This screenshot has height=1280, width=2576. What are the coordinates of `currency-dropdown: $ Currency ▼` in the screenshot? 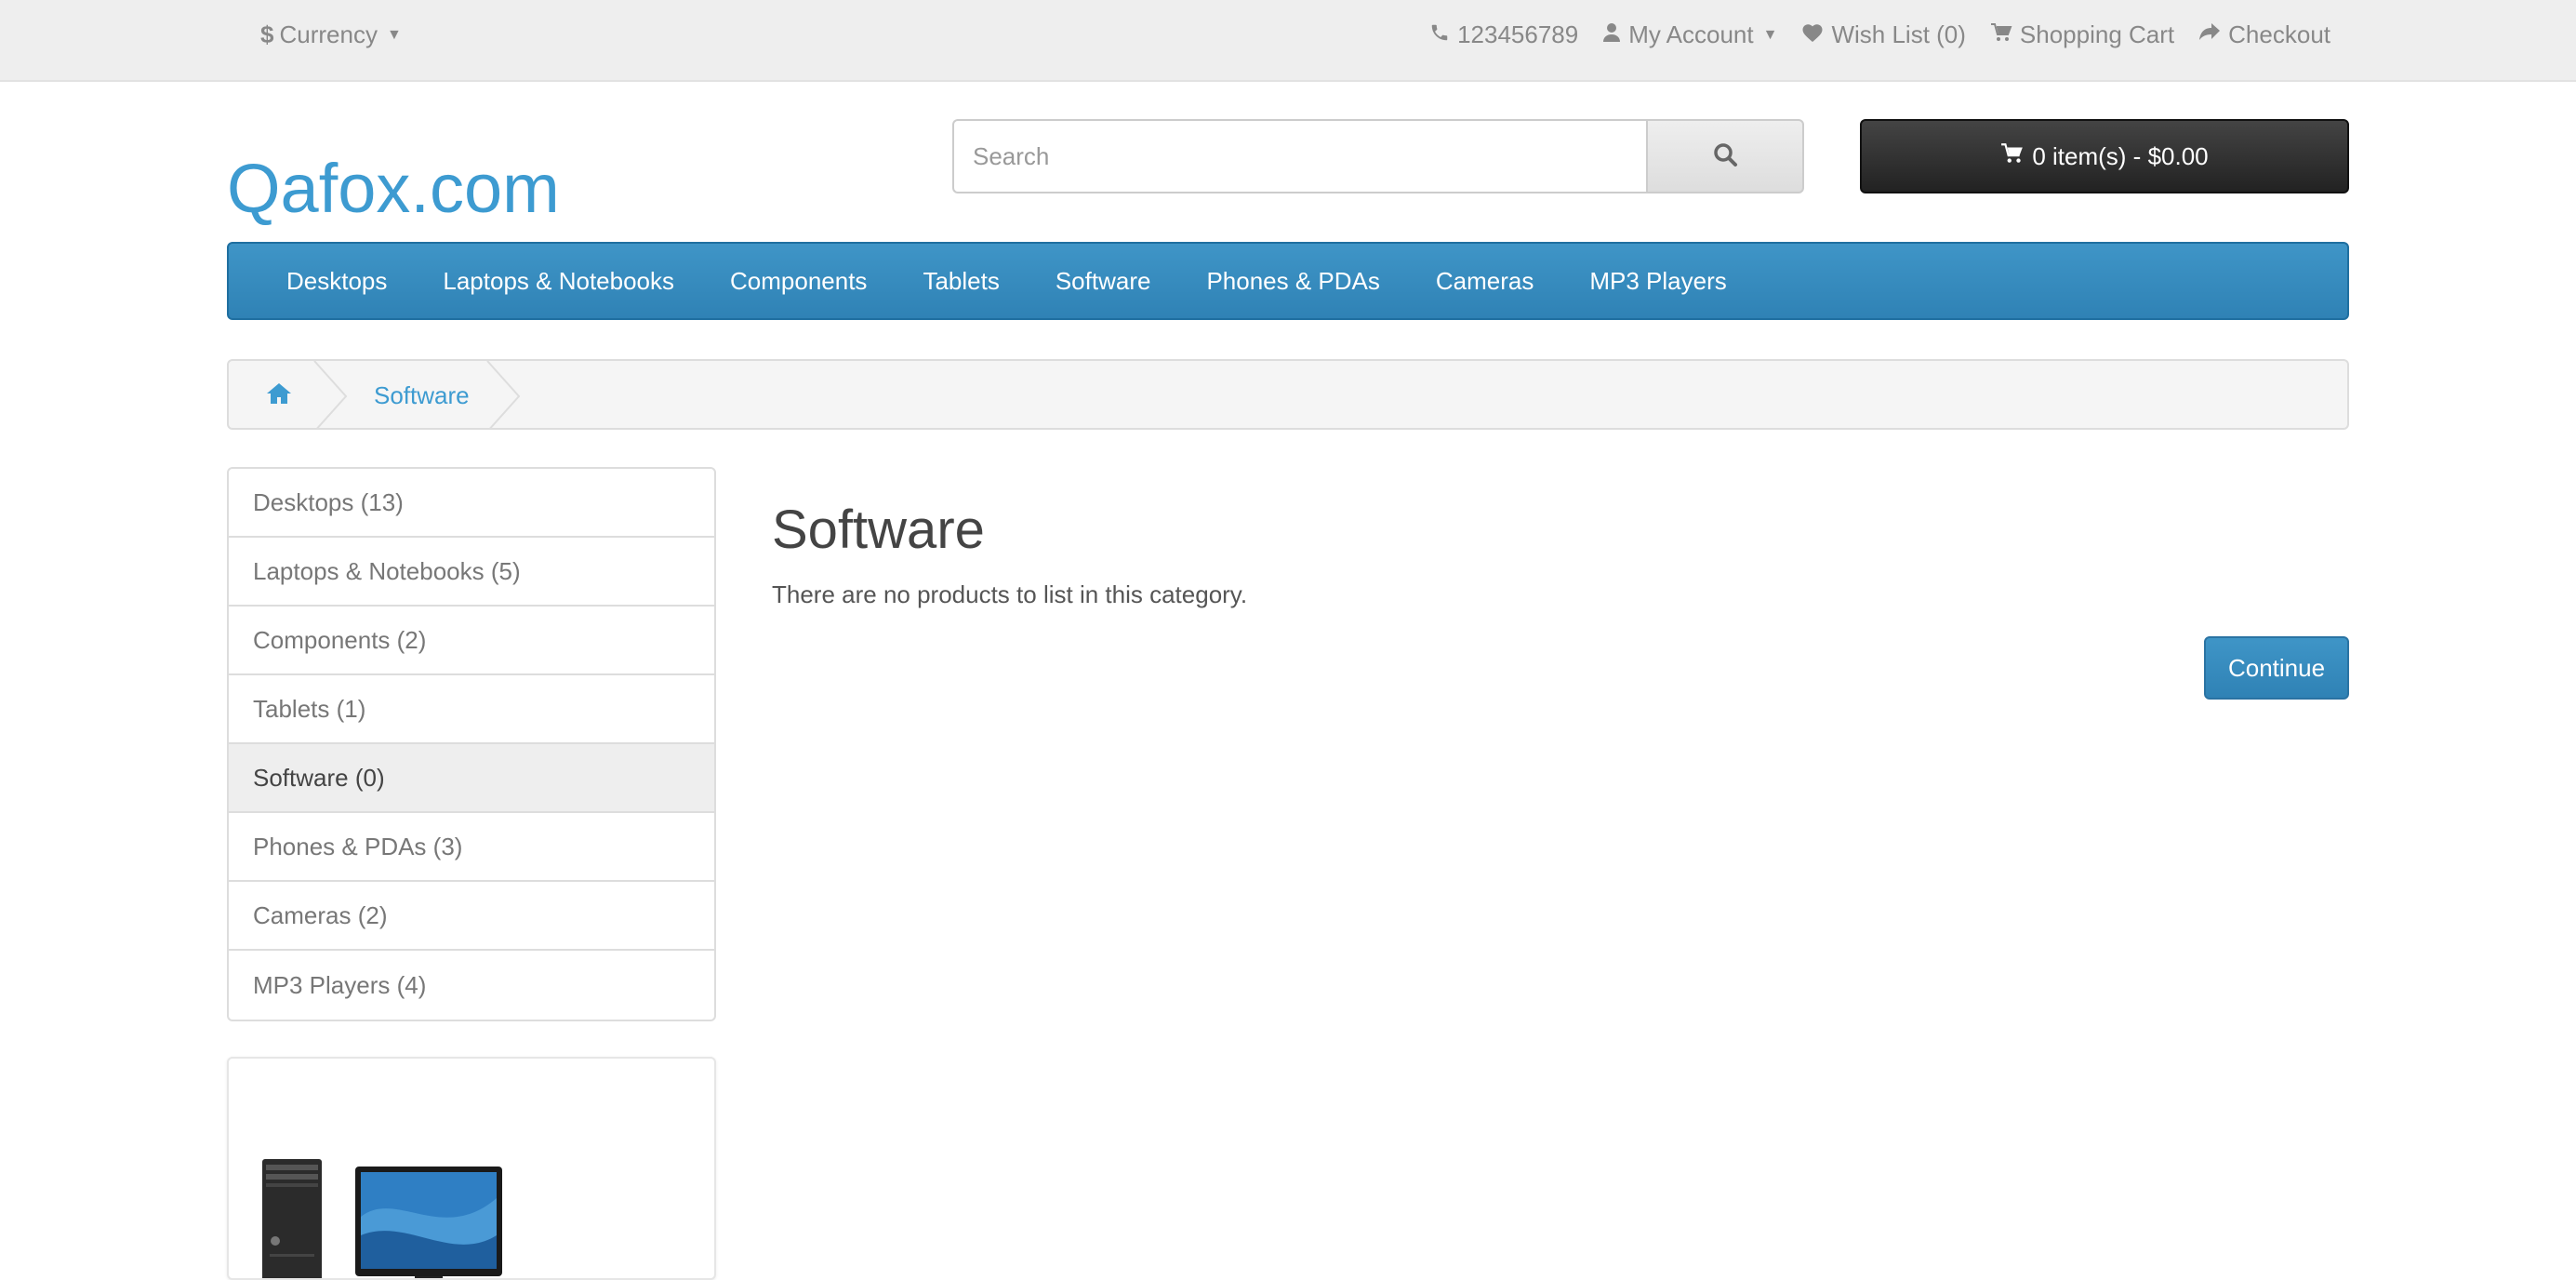 It's located at (331, 34).